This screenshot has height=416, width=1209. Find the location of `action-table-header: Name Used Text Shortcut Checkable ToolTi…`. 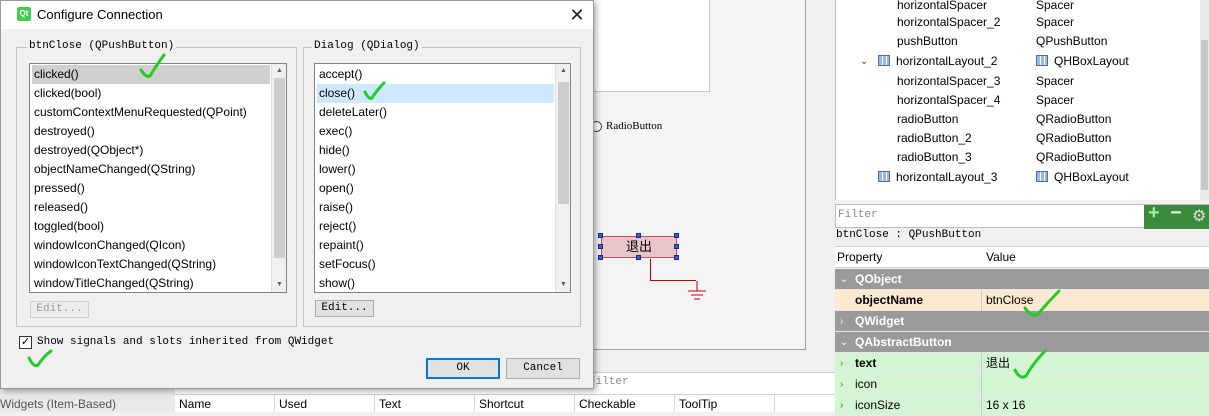

action-table-header: Name Used Text Shortcut Checkable ToolTi… is located at coordinates (505, 403).